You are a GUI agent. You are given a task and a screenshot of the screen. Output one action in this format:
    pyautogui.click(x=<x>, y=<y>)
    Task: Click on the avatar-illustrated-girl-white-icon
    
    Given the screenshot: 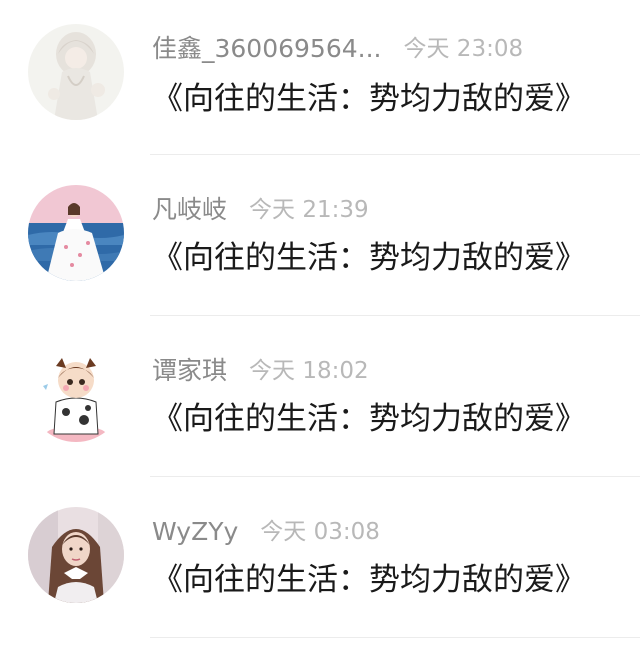 What is the action you would take?
    pyautogui.click(x=76, y=72)
    